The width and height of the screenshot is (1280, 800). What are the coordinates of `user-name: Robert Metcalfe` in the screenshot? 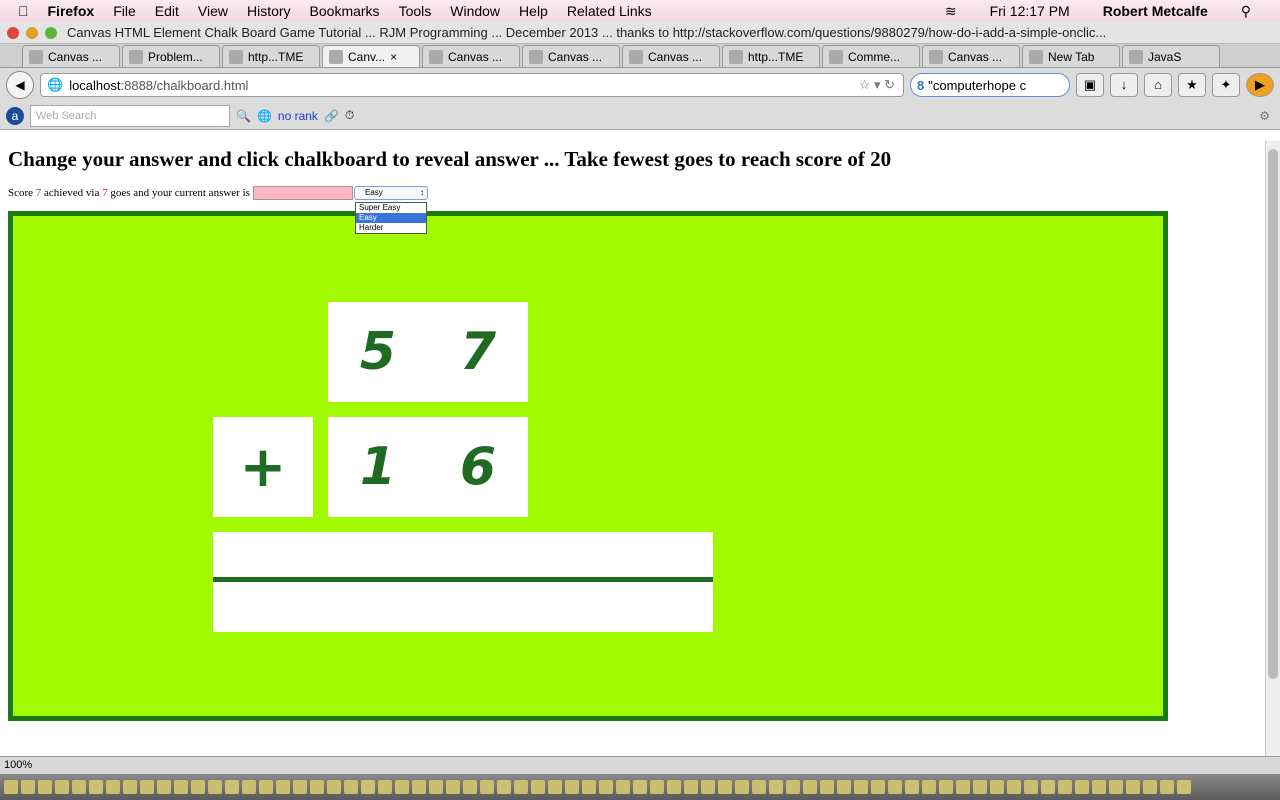 It's located at (1155, 11).